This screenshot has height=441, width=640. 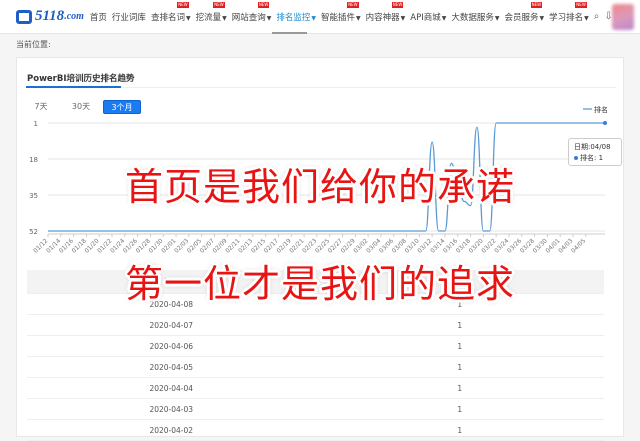 I want to click on table-cell: 2020-04-02, so click(x=171, y=430).